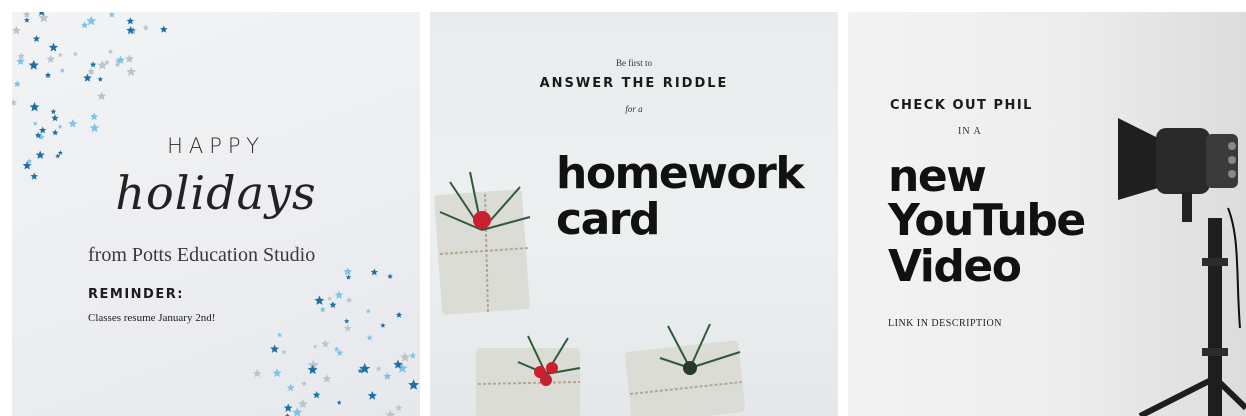 This screenshot has width=1246, height=416. What do you see at coordinates (152, 318) in the screenshot?
I see `reminder-text: Classes resume January 2nd!` at bounding box center [152, 318].